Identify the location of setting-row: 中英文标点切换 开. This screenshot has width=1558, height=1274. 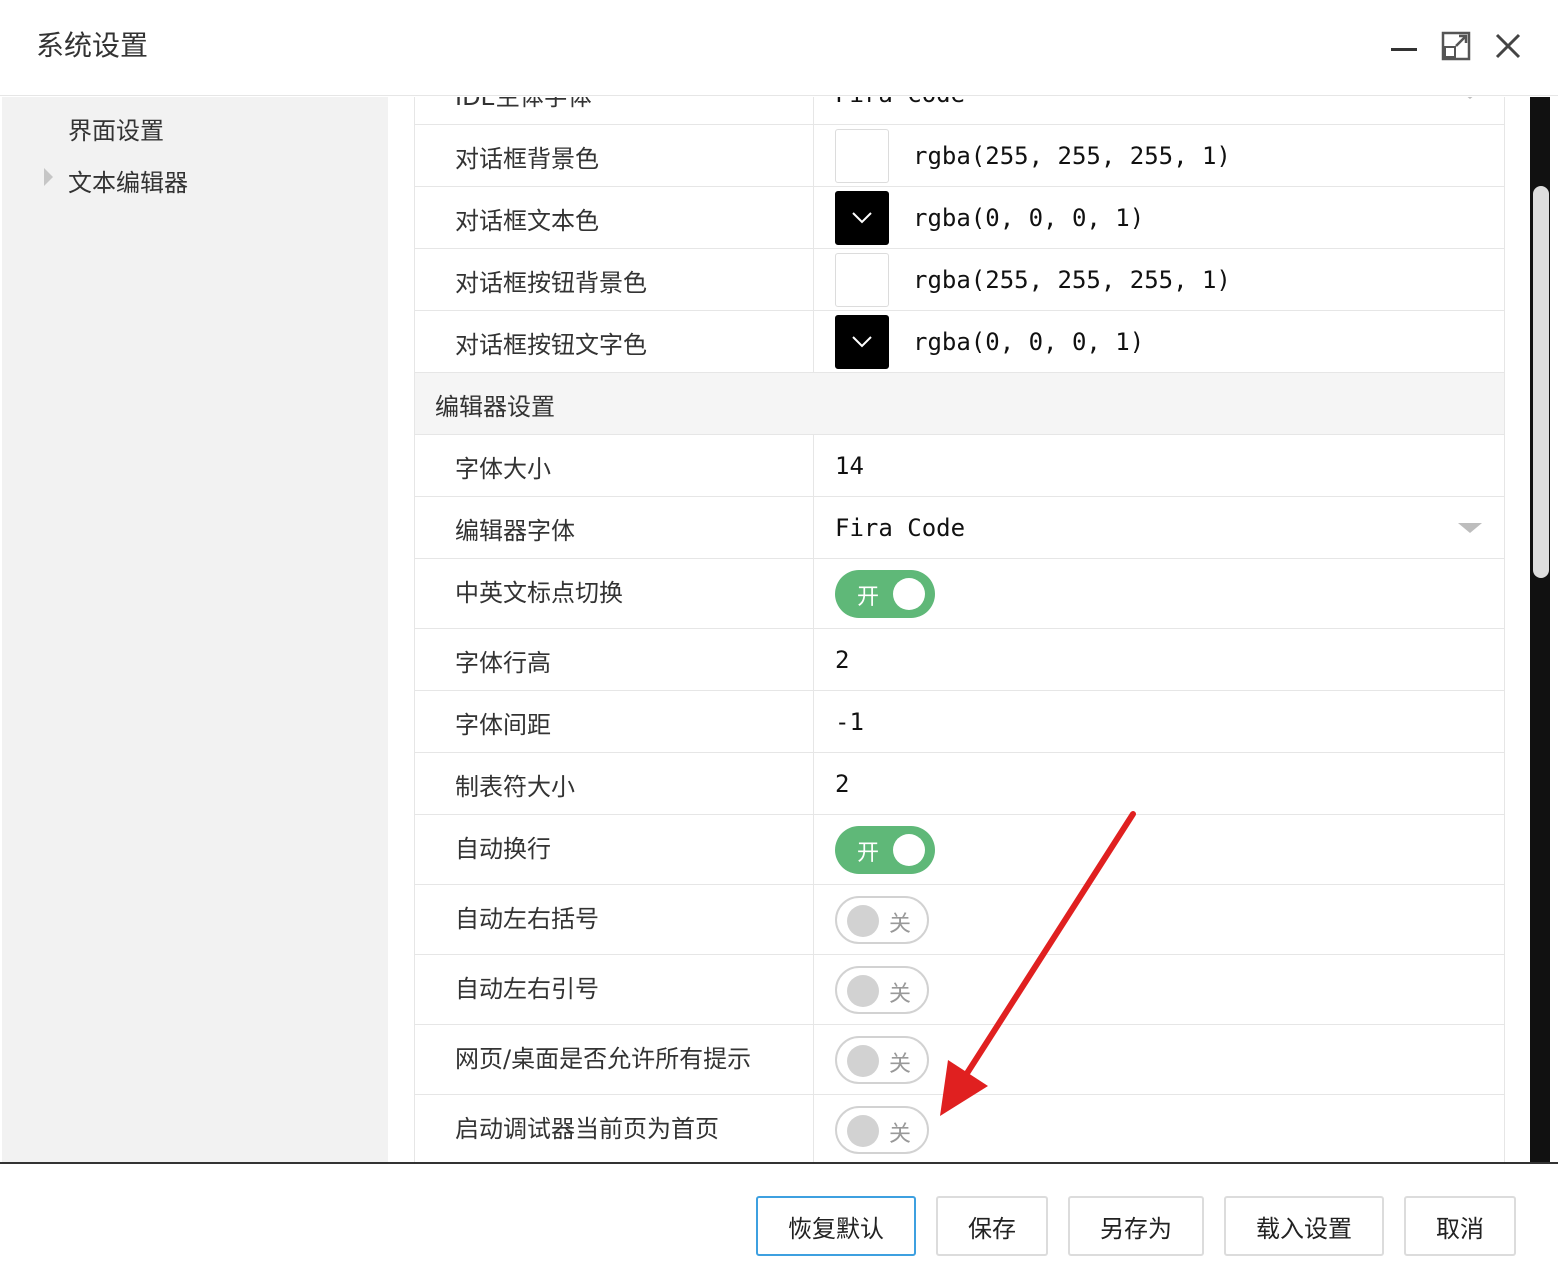
(959, 594).